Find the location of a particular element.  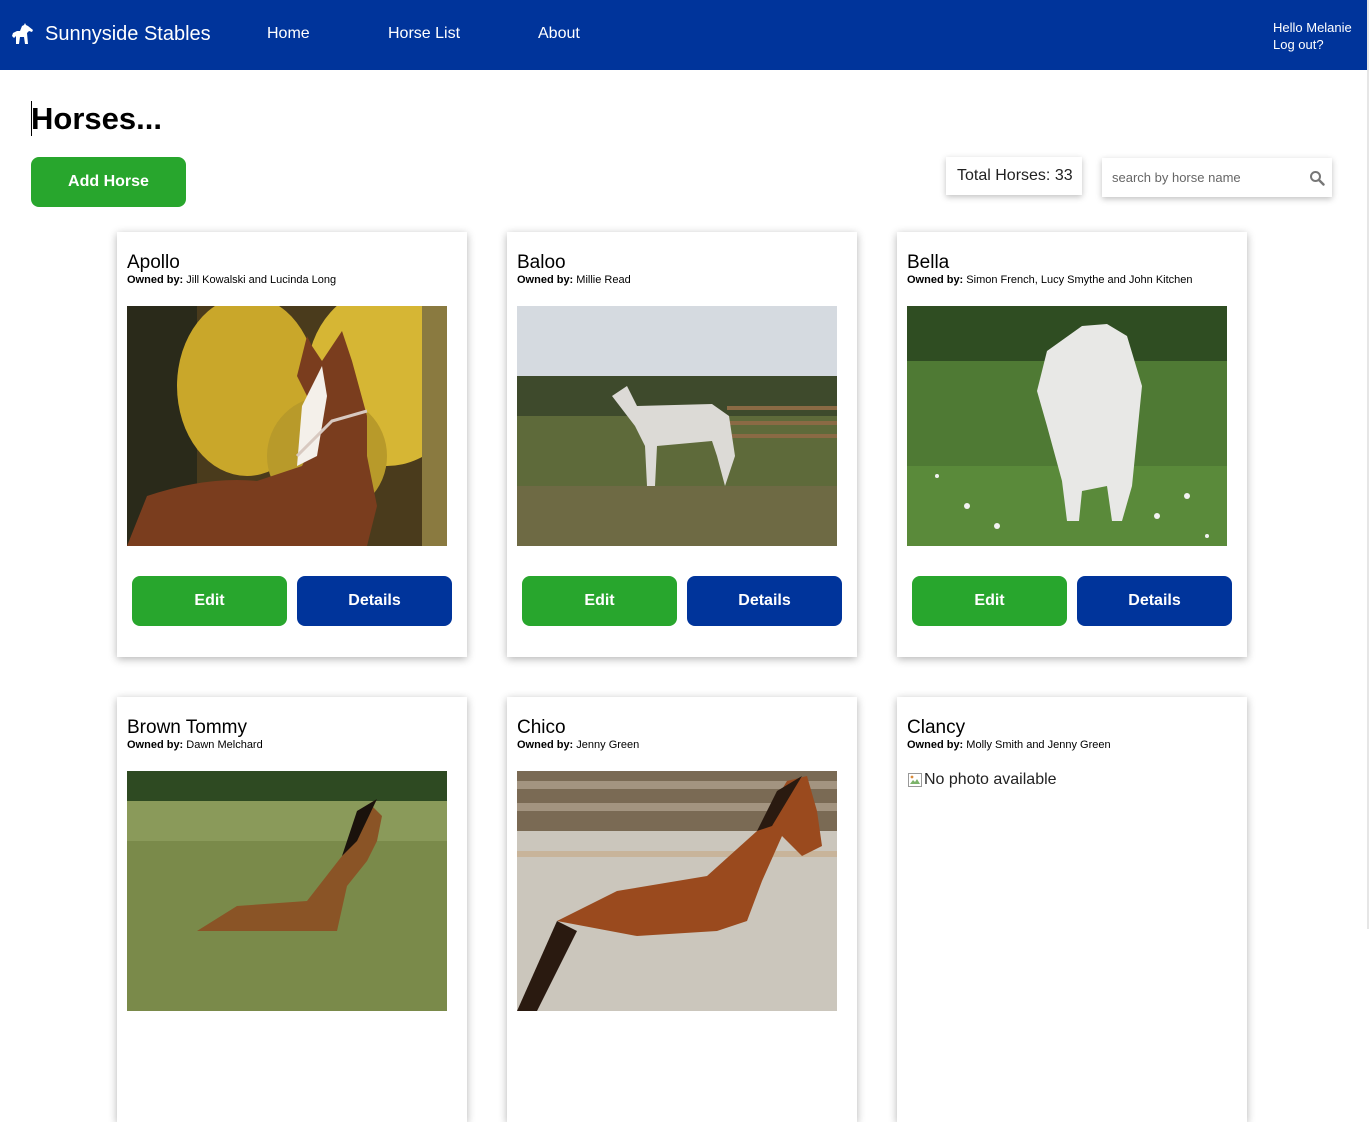

horse-name: Bella is located at coordinates (928, 262).